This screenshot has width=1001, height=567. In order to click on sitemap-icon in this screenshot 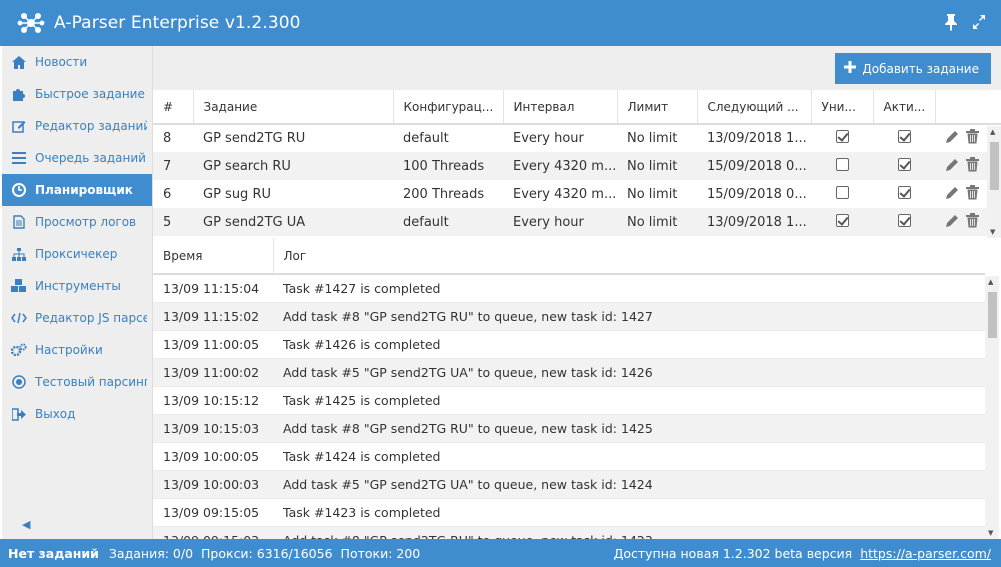, I will do `click(19, 254)`.